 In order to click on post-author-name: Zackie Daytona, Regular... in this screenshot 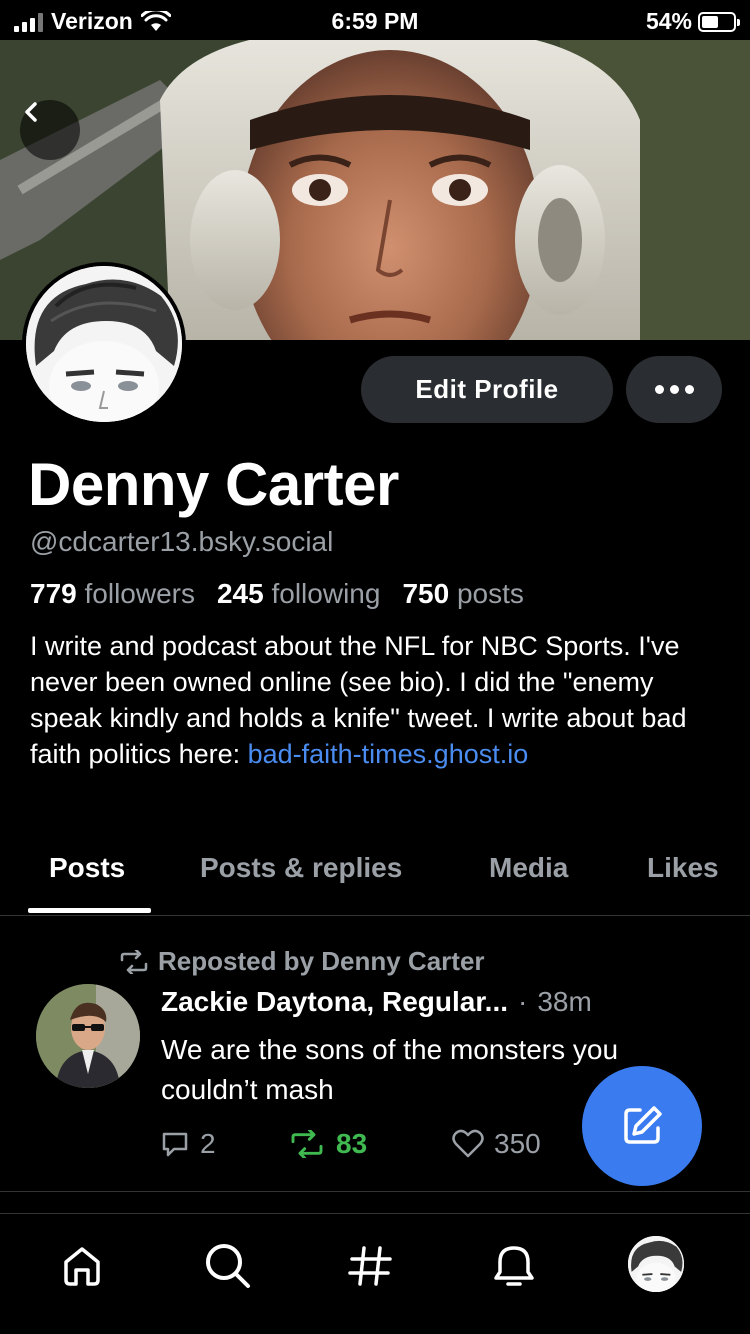, I will do `click(334, 1002)`.